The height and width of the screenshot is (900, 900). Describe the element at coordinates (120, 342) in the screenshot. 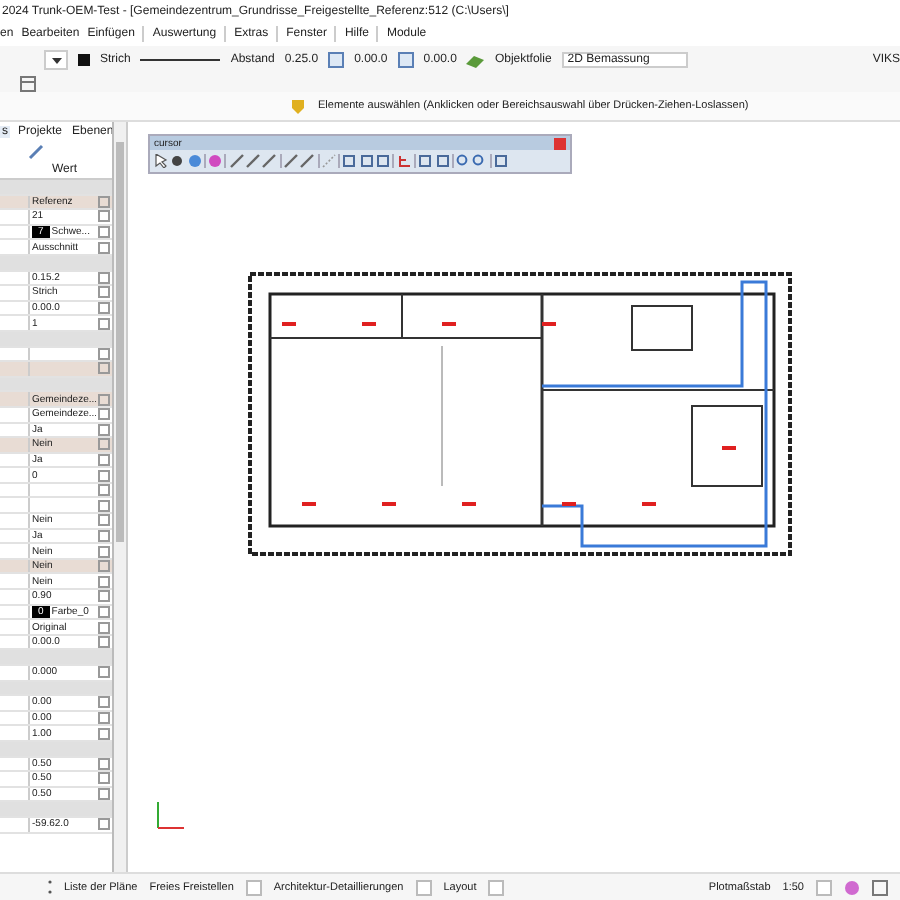

I see `scrollbar-thumb` at that location.